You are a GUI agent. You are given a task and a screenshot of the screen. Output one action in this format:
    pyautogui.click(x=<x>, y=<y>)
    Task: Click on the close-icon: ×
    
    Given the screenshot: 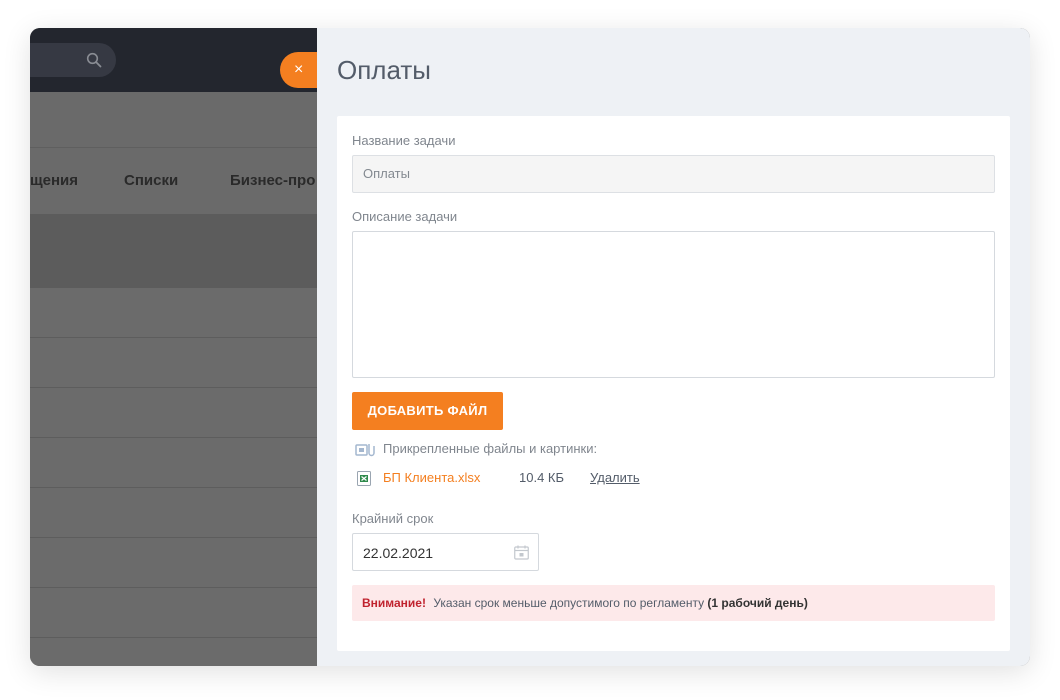 What is the action you would take?
    pyautogui.click(x=299, y=69)
    